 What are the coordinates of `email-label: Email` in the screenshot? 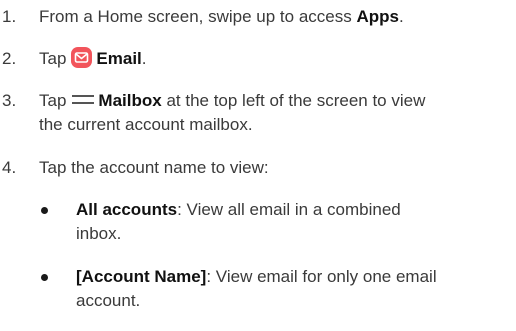 It's located at (119, 58).